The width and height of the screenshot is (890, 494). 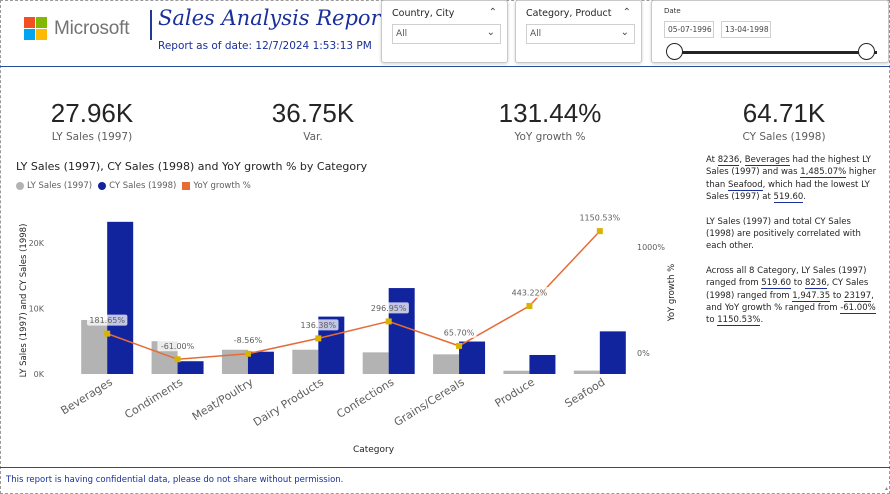 I want to click on logo-square-green, so click(x=41, y=22).